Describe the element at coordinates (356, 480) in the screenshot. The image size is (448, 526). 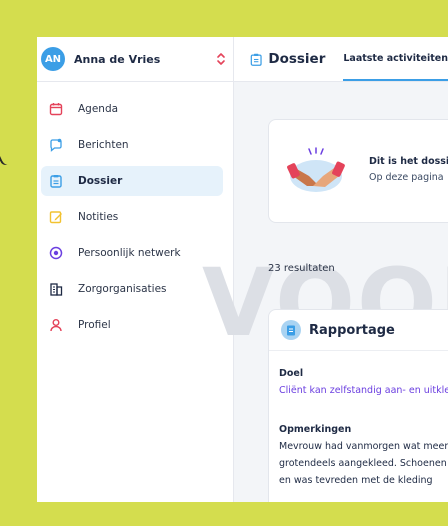
I see `remarks-line: en was tevreden met de kleding` at that location.